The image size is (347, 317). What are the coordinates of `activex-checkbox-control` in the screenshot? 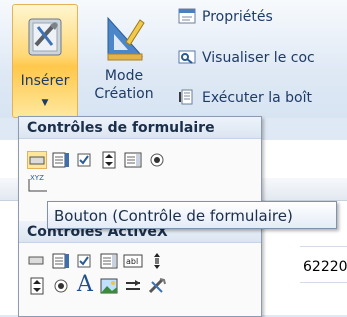 It's located at (85, 261).